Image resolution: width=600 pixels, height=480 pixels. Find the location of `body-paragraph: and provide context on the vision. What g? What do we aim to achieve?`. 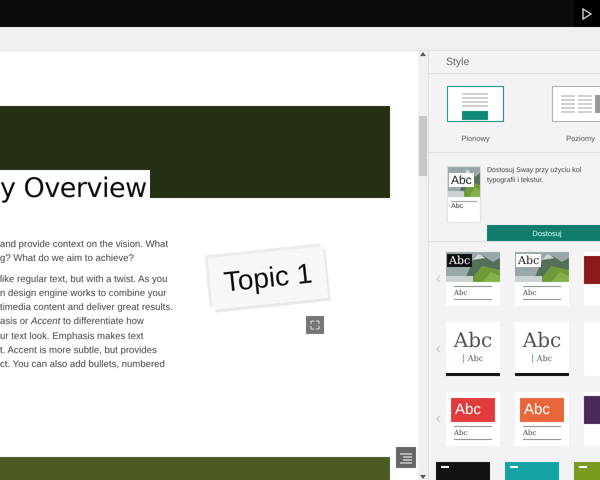

body-paragraph: and provide context on the vision. What g? What do we aim to achieve? is located at coordinates (84, 252).